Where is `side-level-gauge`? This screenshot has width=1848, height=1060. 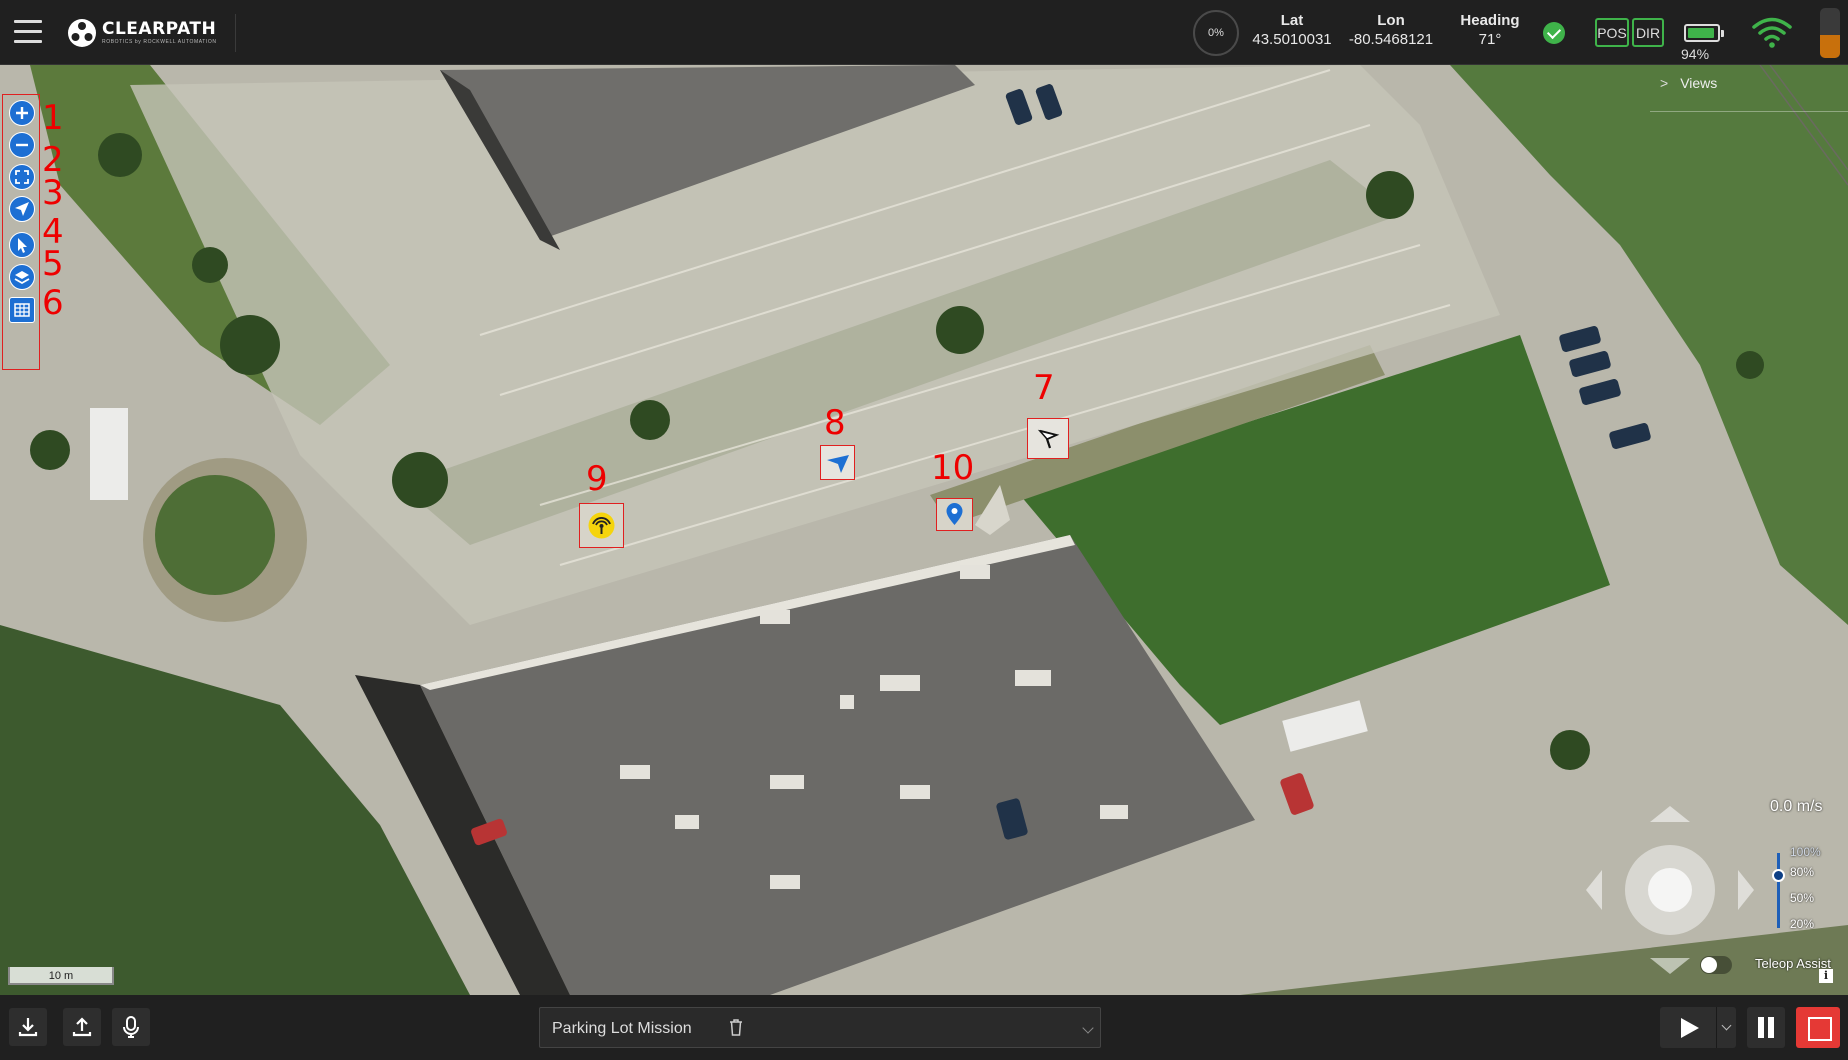
side-level-gauge is located at coordinates (1830, 33).